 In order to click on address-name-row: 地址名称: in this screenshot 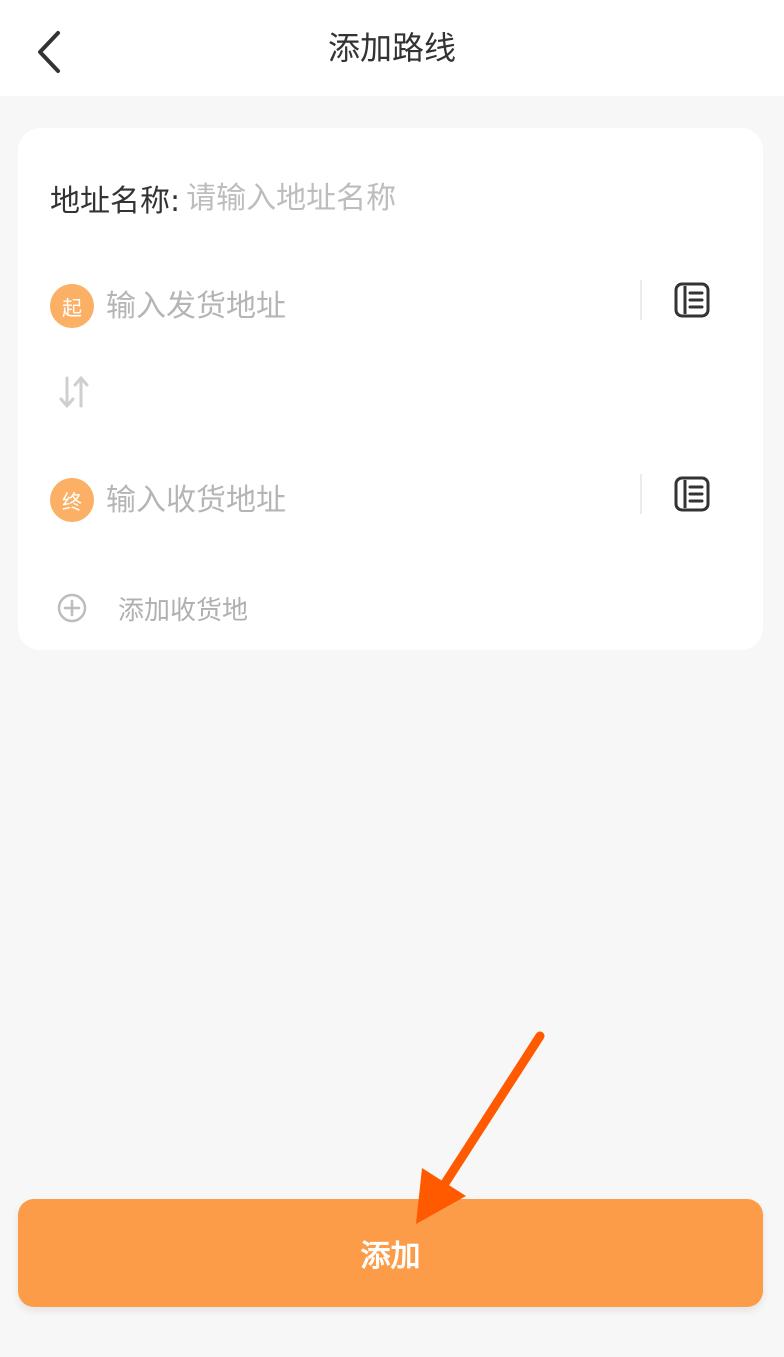, I will do `click(328, 198)`.